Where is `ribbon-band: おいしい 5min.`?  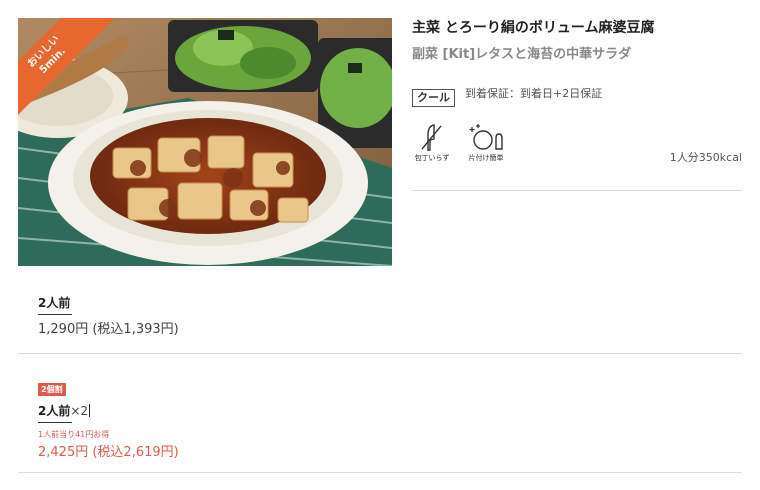 ribbon-band: おいしい 5min. is located at coordinates (67, 71).